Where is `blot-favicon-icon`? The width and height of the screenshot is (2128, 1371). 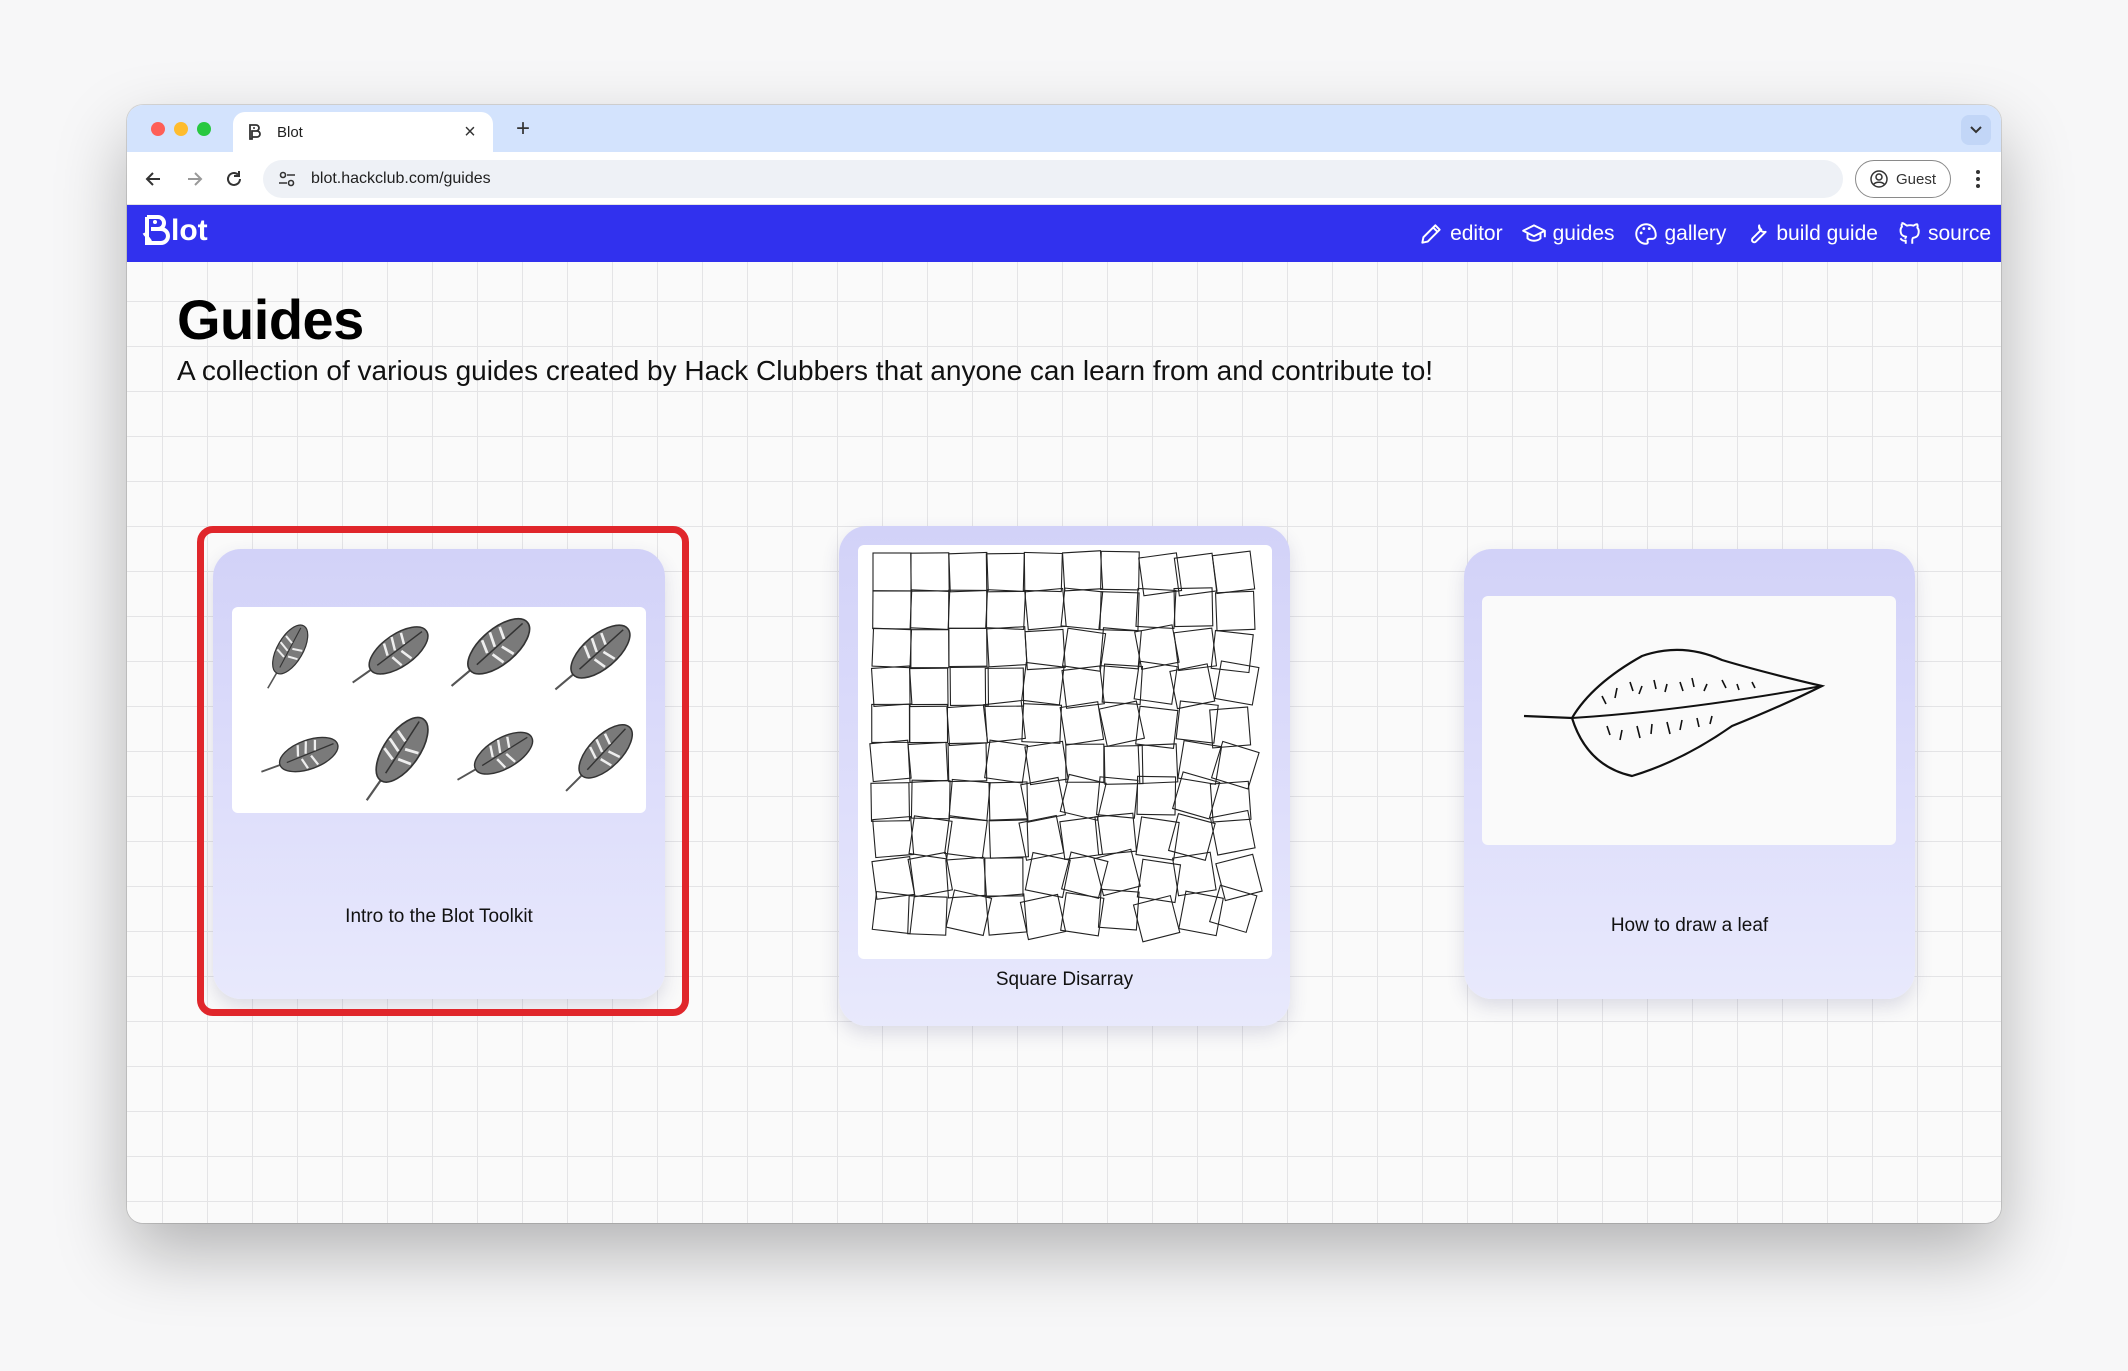
blot-favicon-icon is located at coordinates (255, 132).